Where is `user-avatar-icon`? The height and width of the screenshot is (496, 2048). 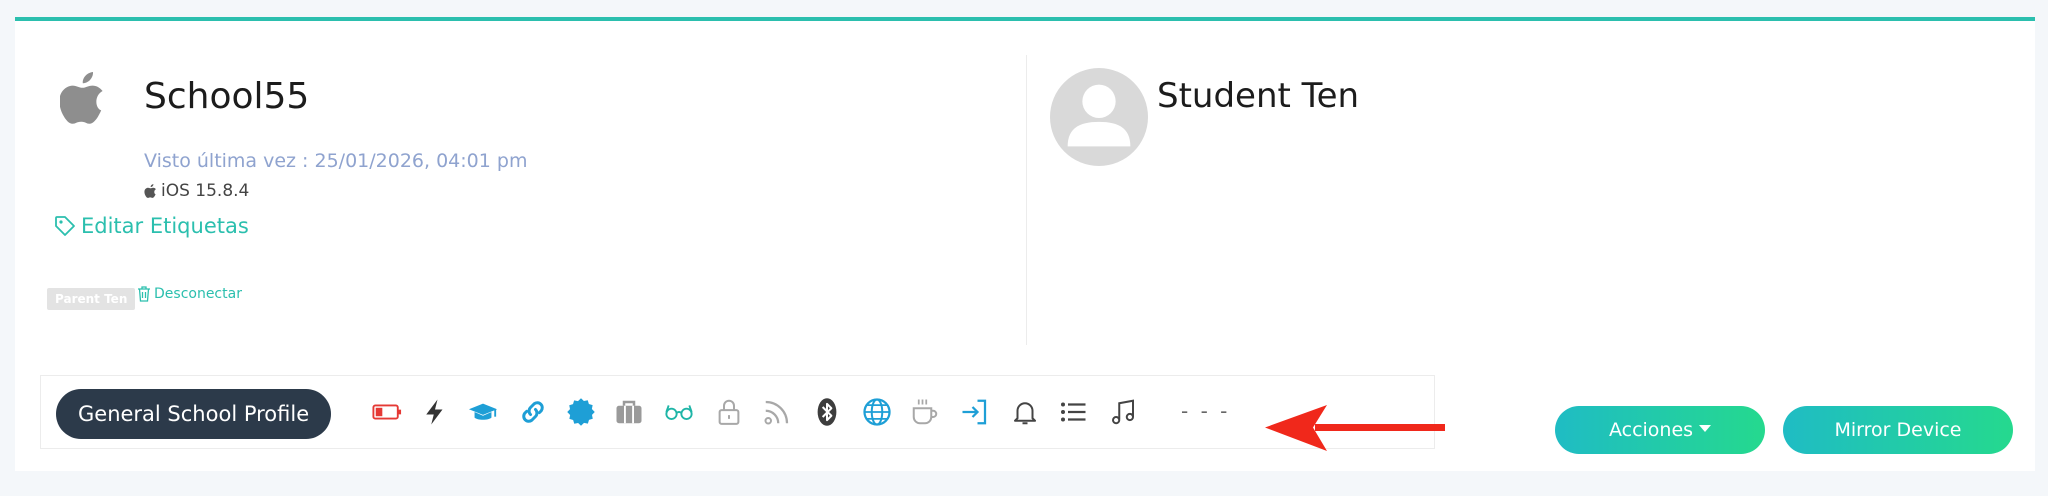
user-avatar-icon is located at coordinates (1099, 117).